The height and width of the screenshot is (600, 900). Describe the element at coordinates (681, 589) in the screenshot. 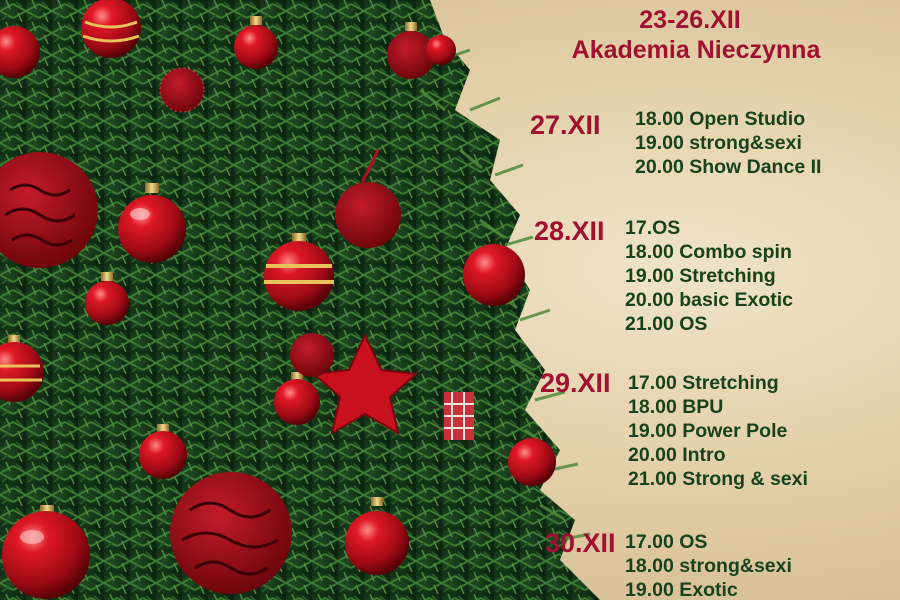

I see `class-slot: 19.00 Exotic` at that location.